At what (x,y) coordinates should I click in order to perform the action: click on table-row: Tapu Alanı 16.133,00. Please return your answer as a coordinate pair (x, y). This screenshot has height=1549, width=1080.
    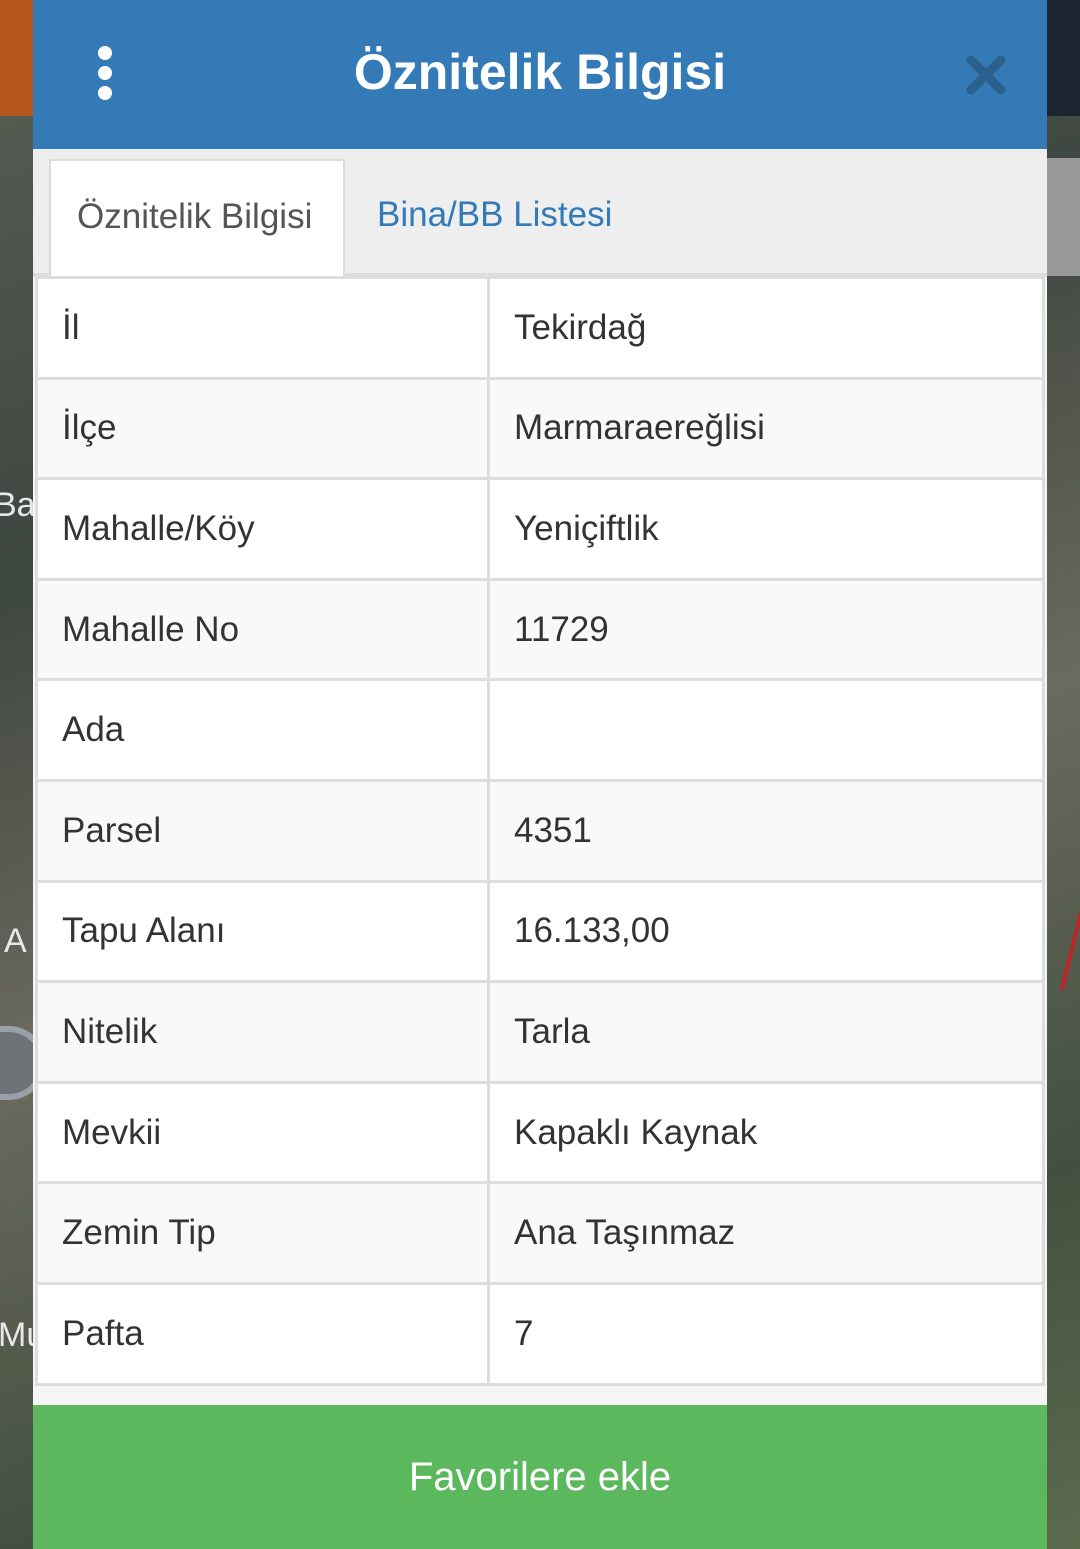
    Looking at the image, I should click on (540, 931).